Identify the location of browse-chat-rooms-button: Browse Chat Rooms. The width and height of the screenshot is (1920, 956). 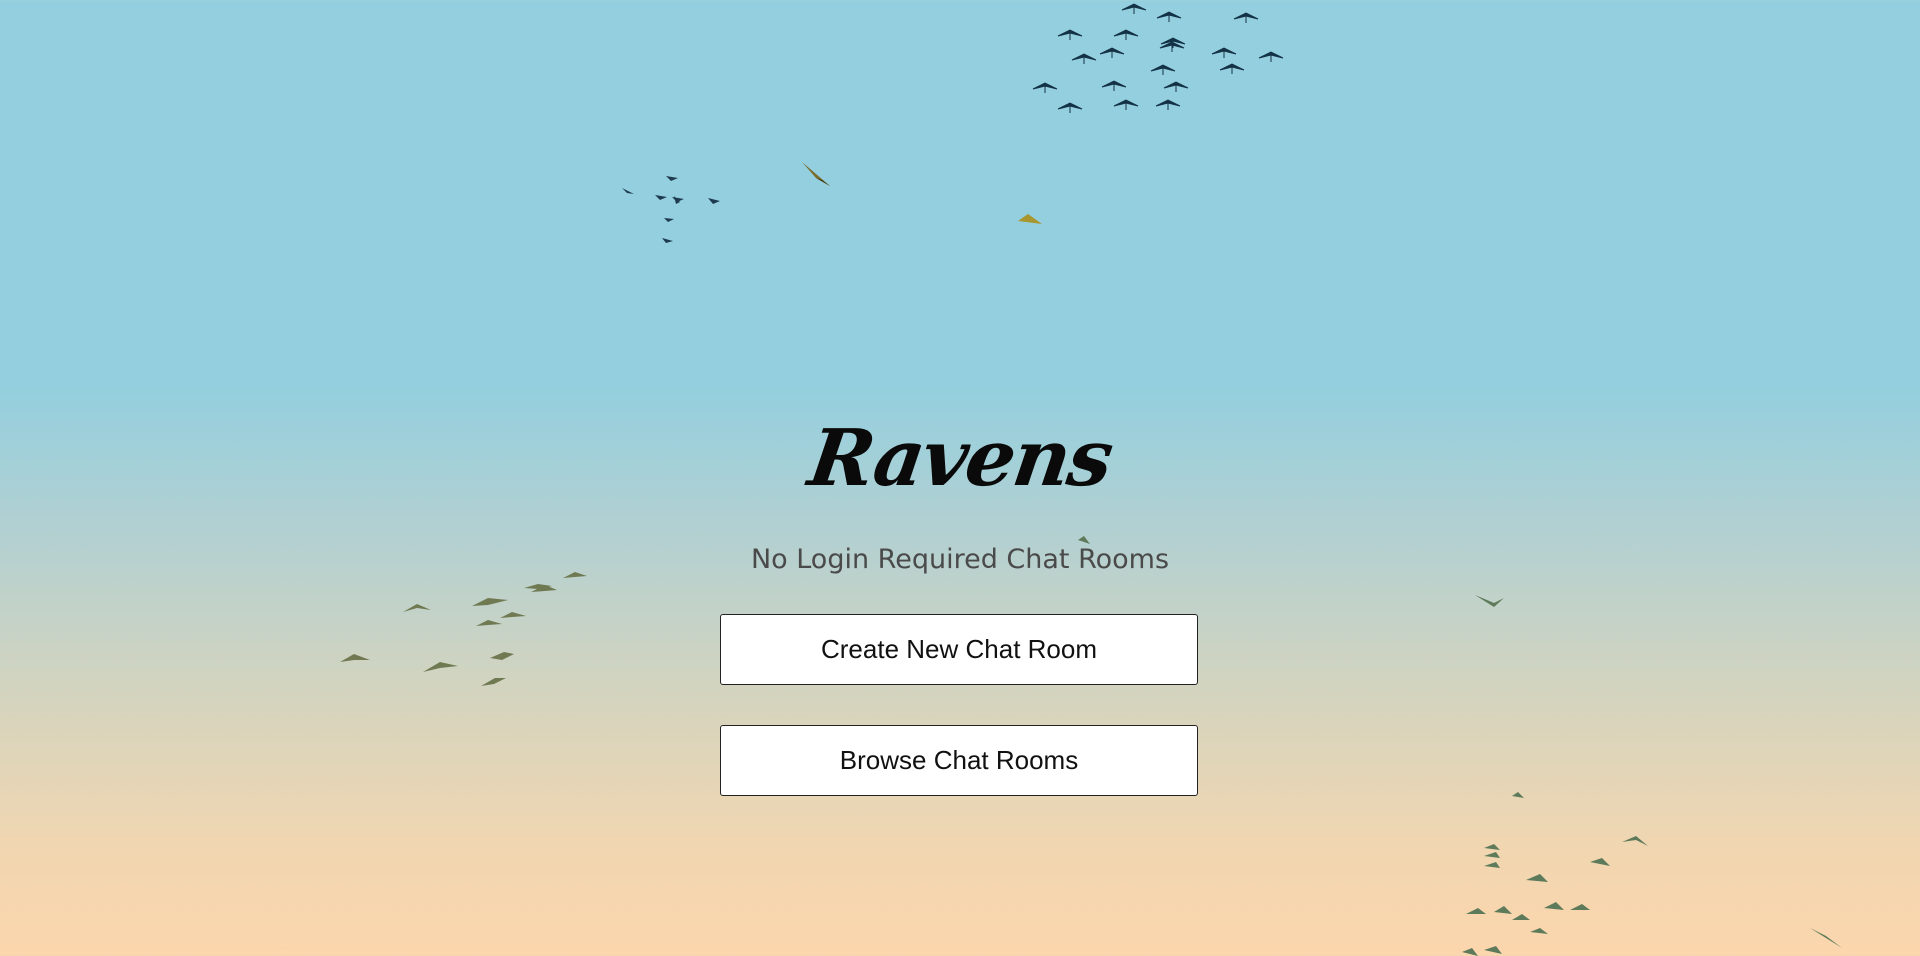
(959, 760).